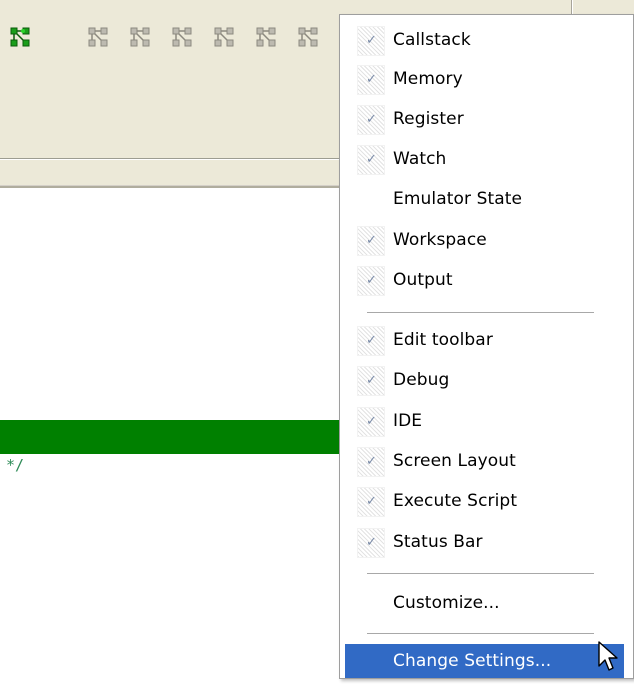  I want to click on menu-item-ide: ✓ IDE, so click(486, 422).